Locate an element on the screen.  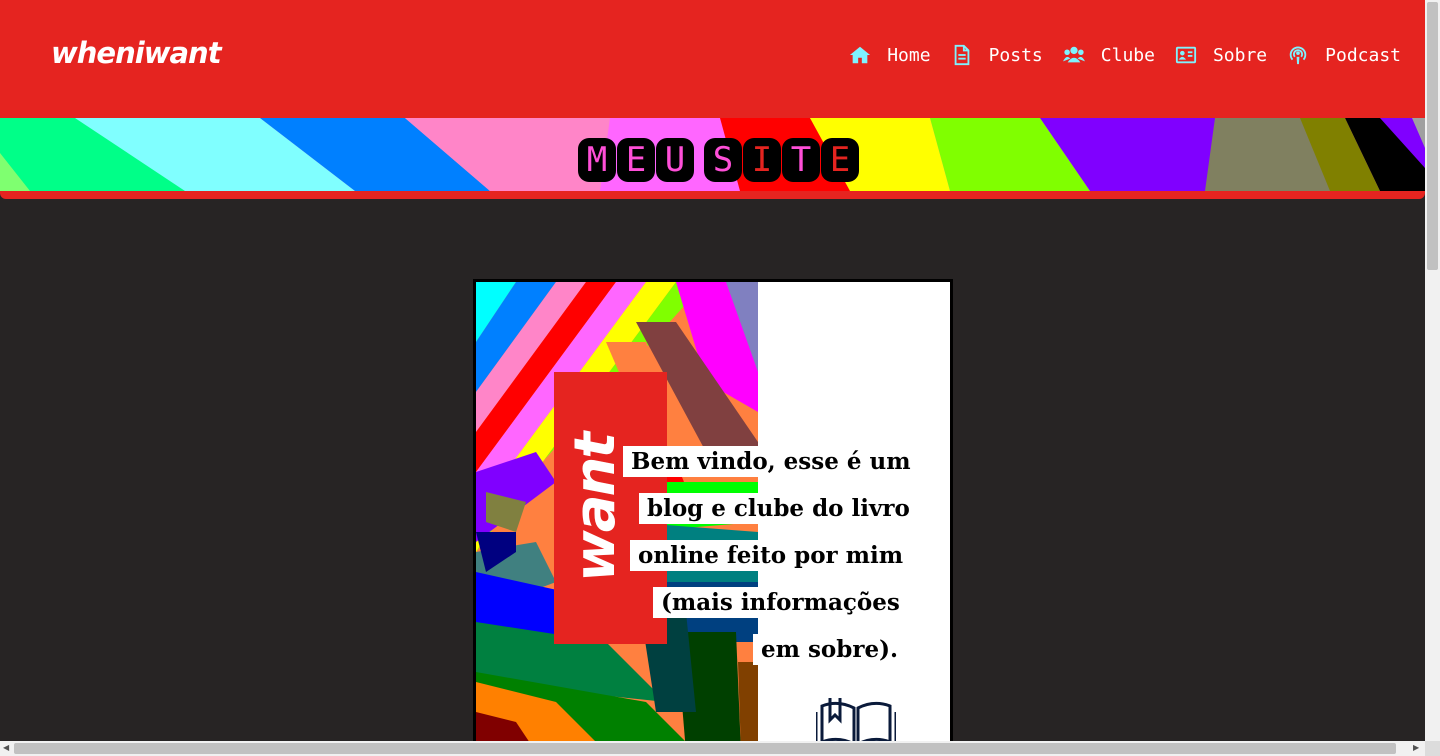
poster-text-line: (mais informações is located at coordinates (780, 602).